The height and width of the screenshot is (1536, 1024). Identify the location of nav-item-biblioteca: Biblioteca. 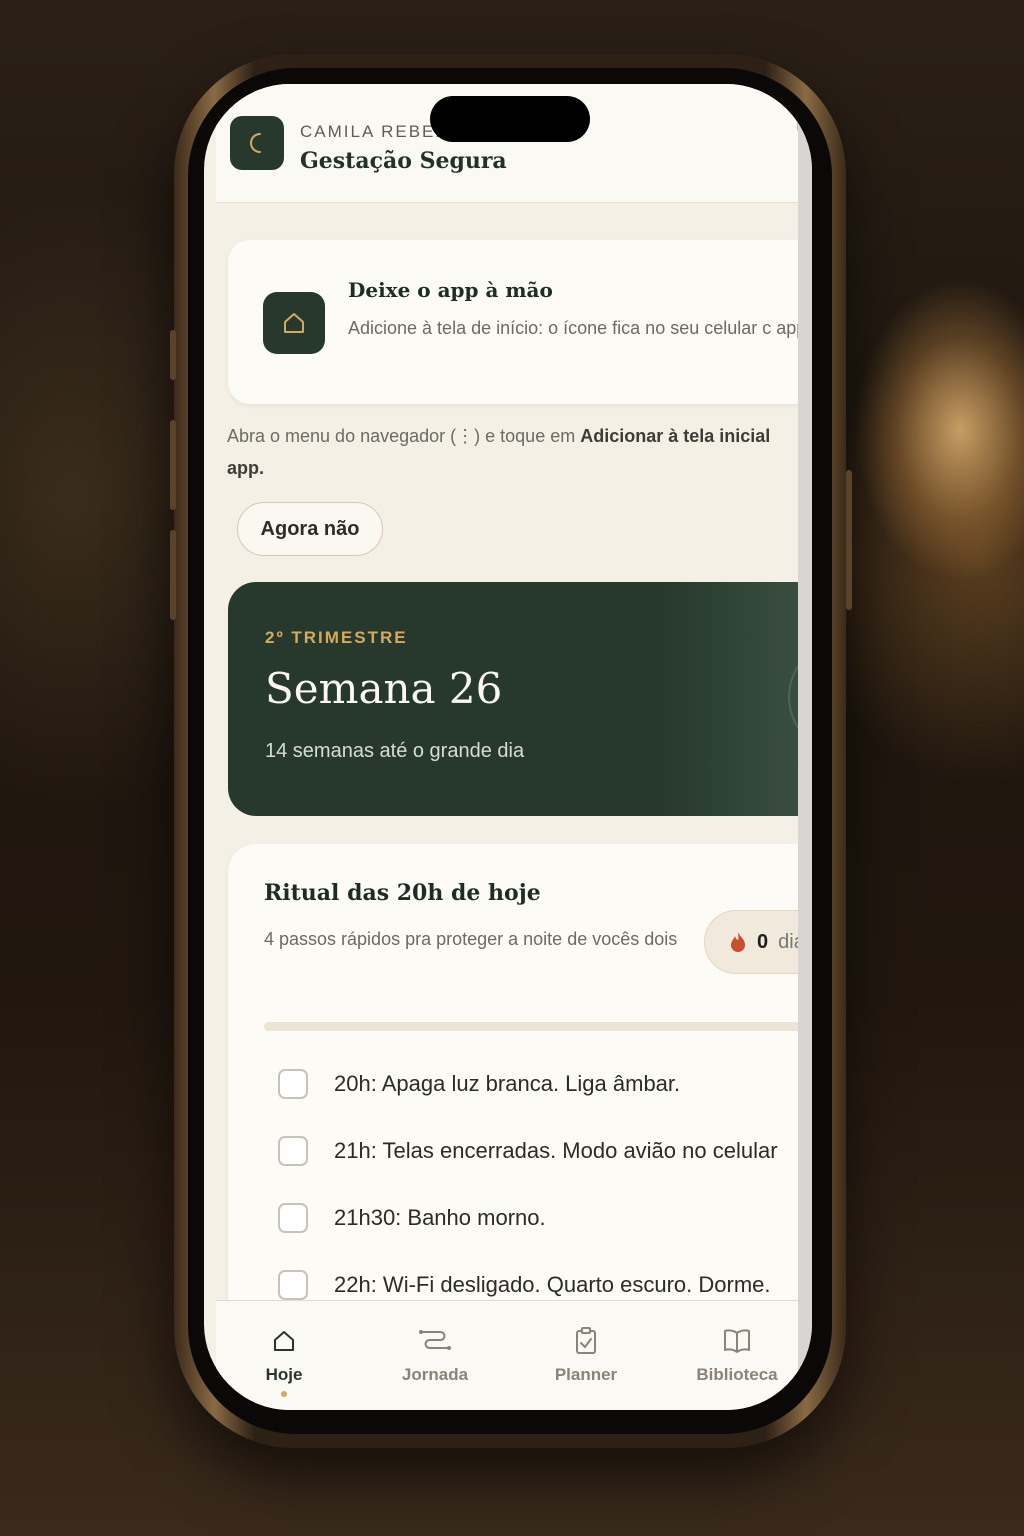
(737, 1354).